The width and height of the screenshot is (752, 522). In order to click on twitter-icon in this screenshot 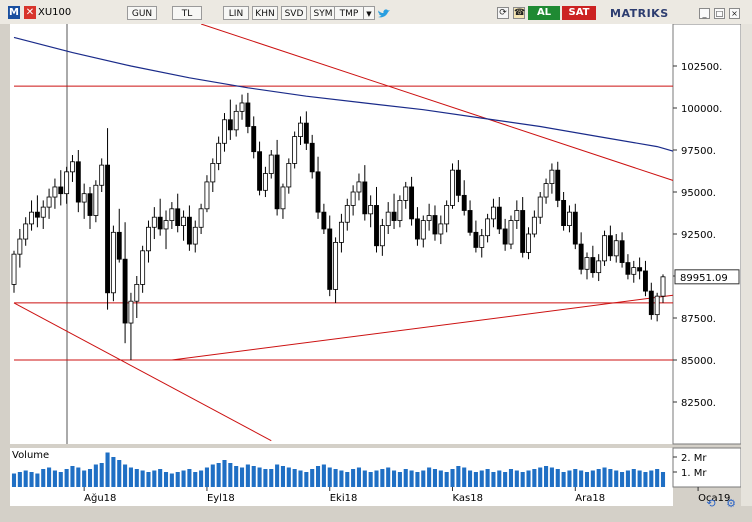, I will do `click(384, 14)`.